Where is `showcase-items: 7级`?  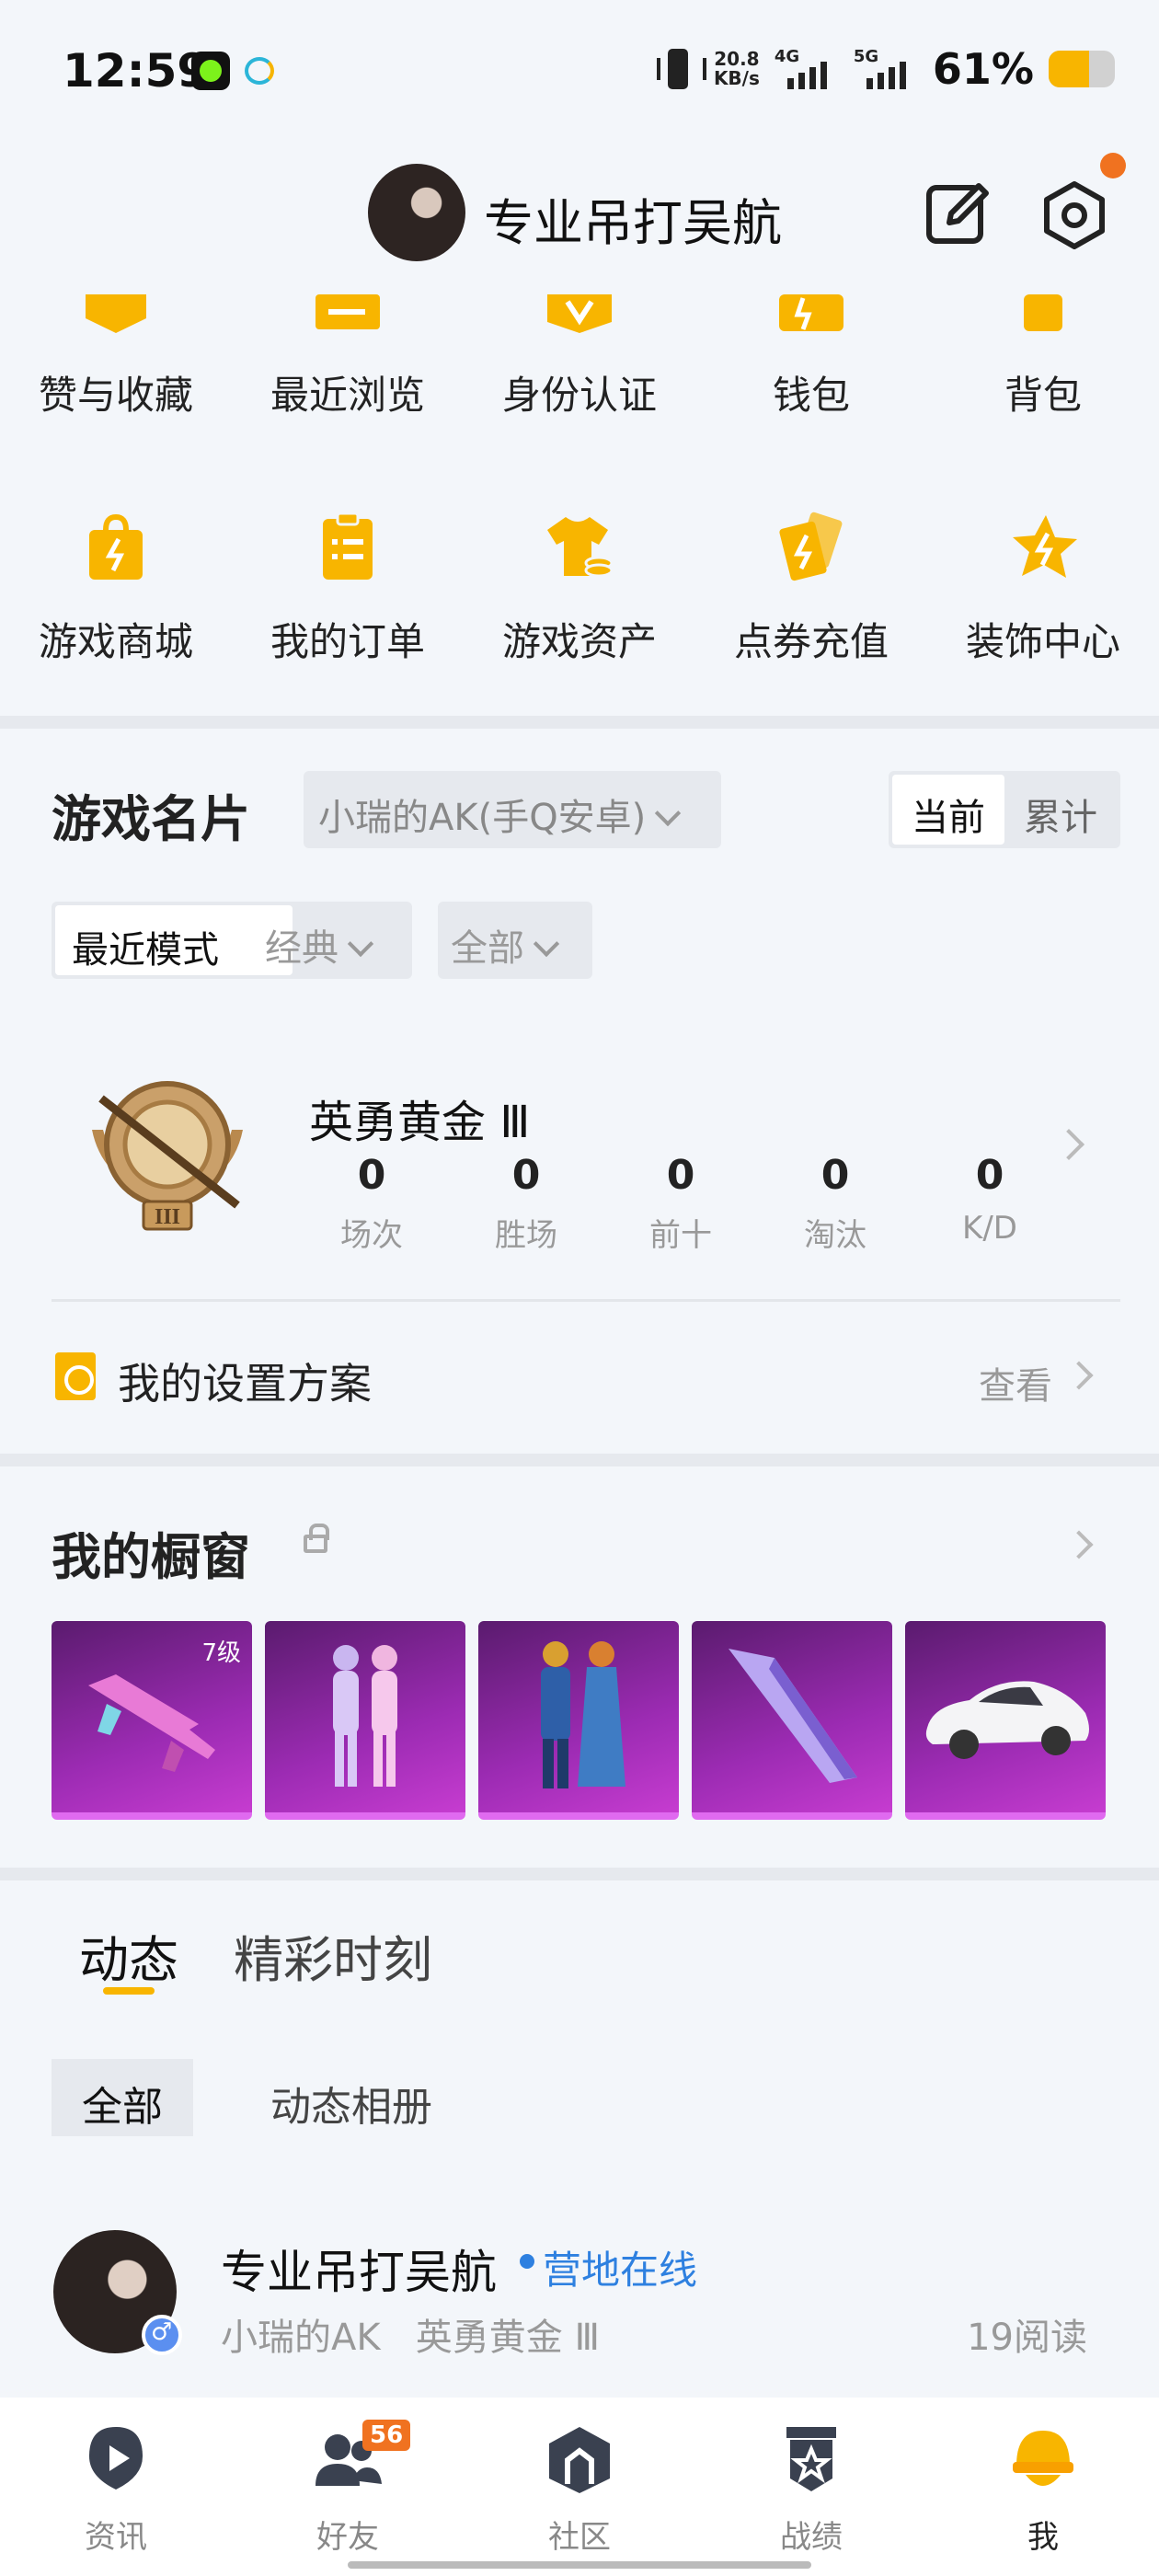 showcase-items: 7级 is located at coordinates (579, 1720).